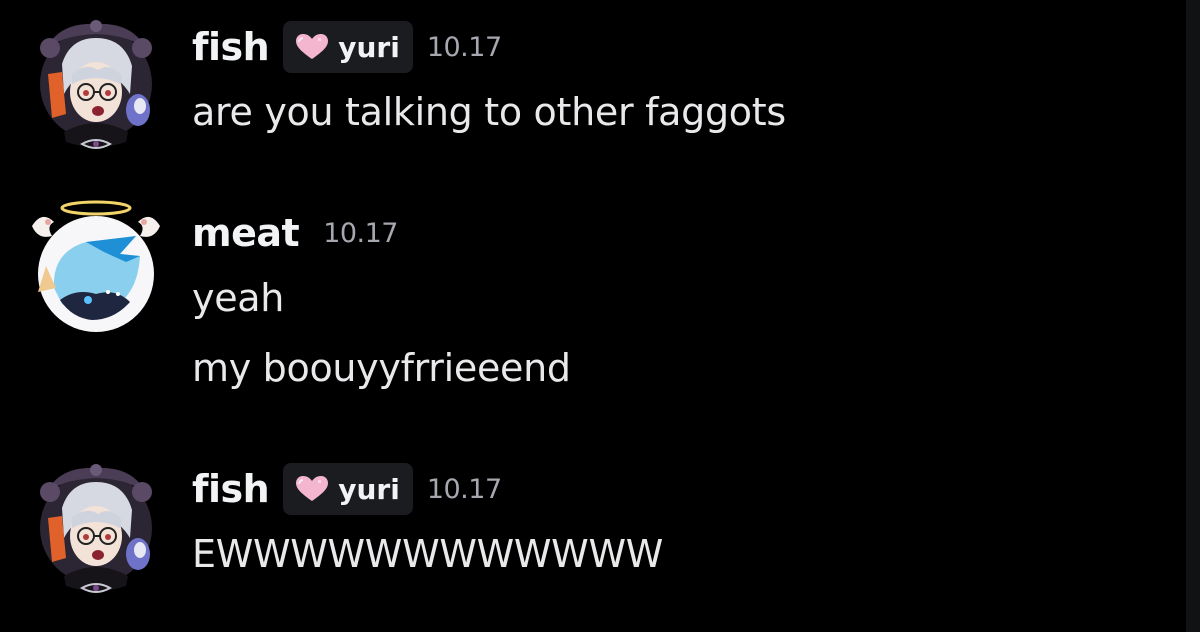 This screenshot has height=632, width=1200. What do you see at coordinates (1193, 316) in the screenshot?
I see `scrollbar-track` at bounding box center [1193, 316].